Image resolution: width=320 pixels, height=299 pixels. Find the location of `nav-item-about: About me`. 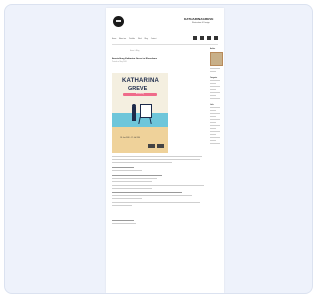

nav-item-about: About me is located at coordinates (122, 39).